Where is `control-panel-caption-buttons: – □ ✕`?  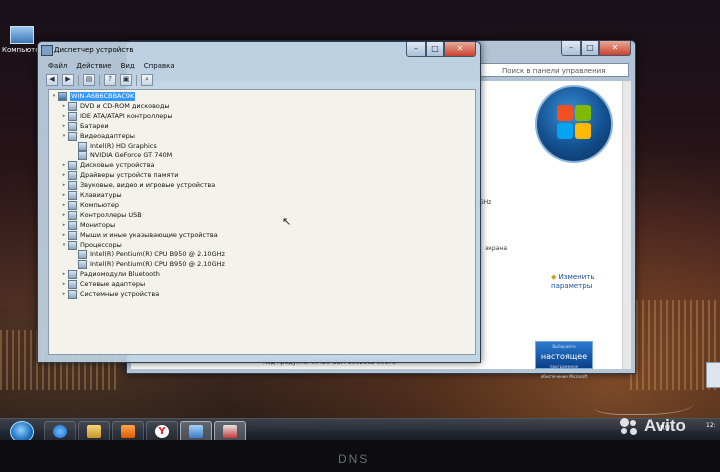 control-panel-caption-buttons: – □ ✕ is located at coordinates (596, 48).